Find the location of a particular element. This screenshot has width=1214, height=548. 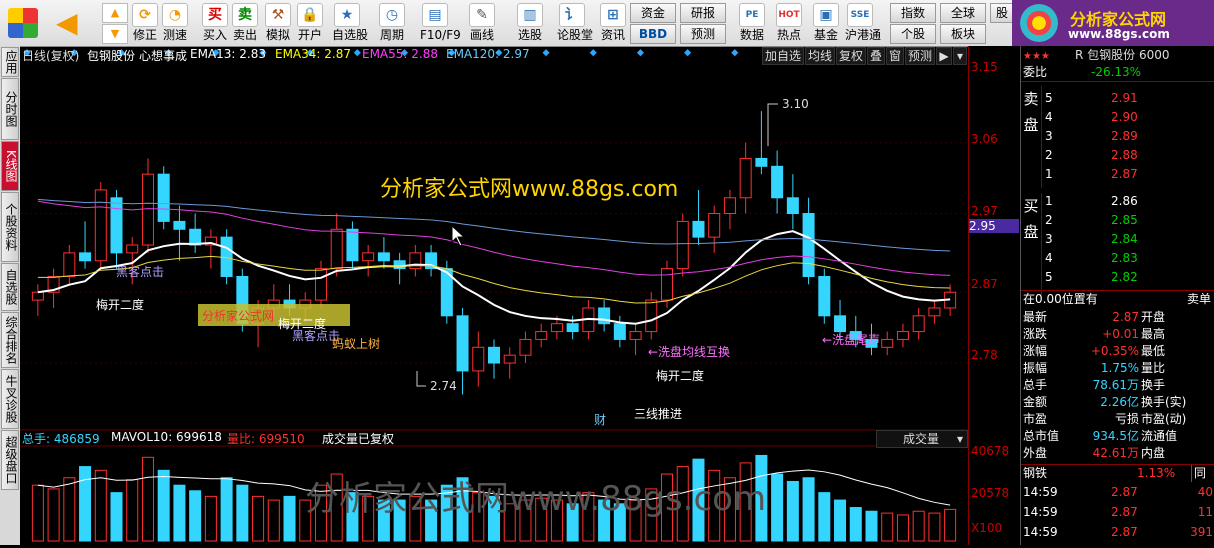

overlay-button: 叠 is located at coordinates (876, 56).